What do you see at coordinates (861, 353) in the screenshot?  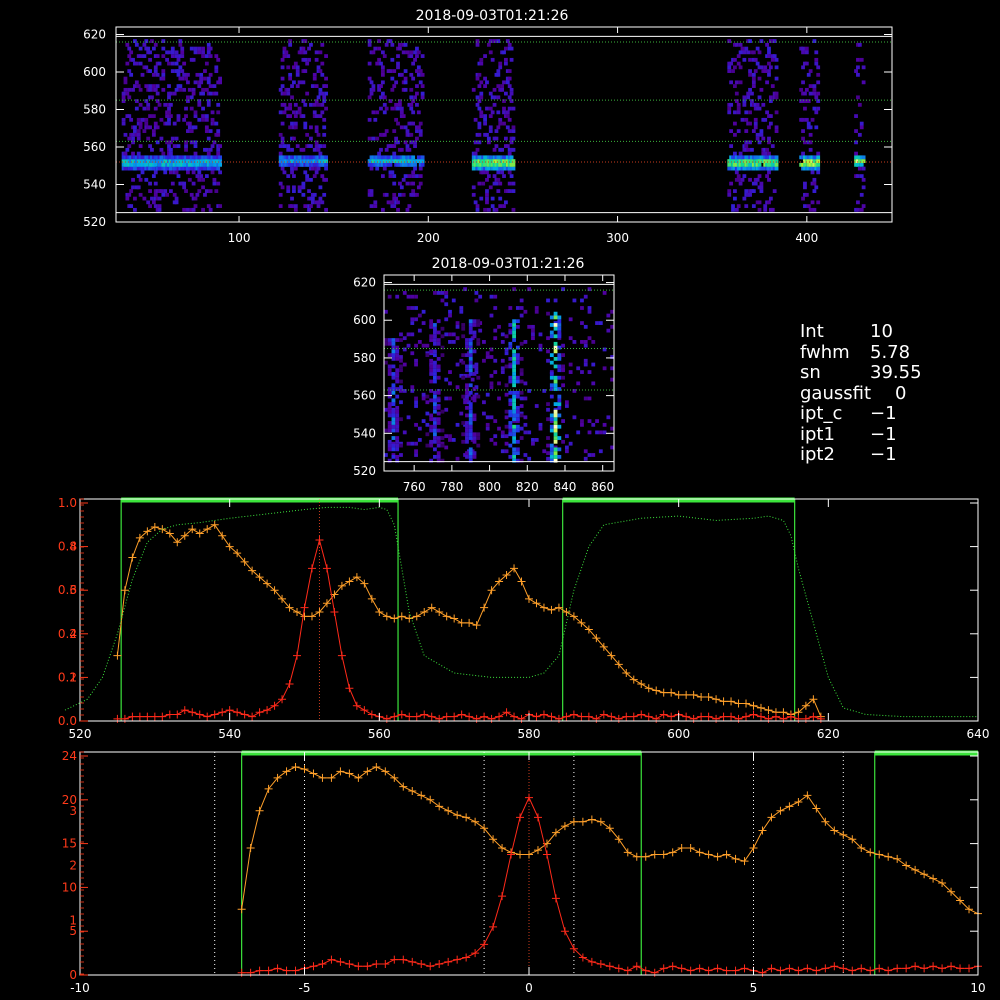 I see `fit-param-row: fwhm 5.78` at bounding box center [861, 353].